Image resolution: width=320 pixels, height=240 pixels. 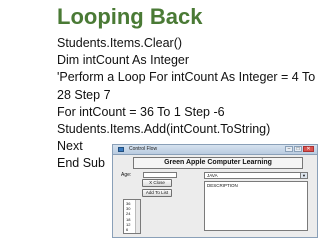 I want to click on maximize-icon: □, so click(x=298, y=149).